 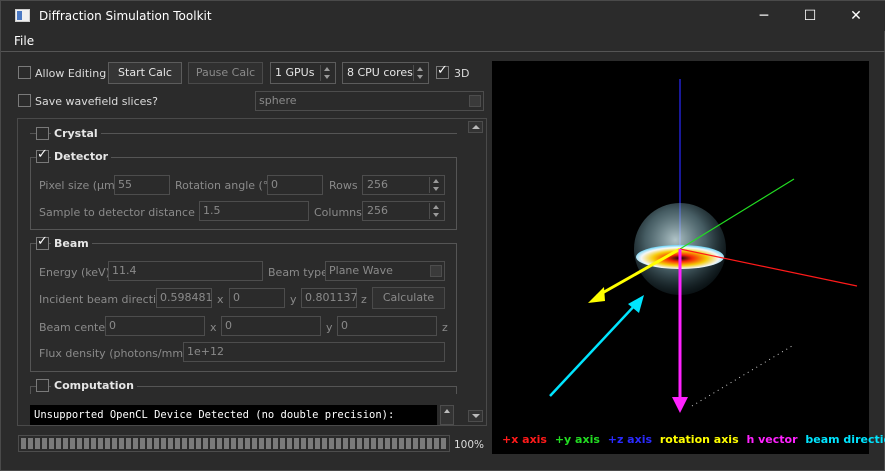 I want to click on beam-center-label: Beam center, so click(x=74, y=327).